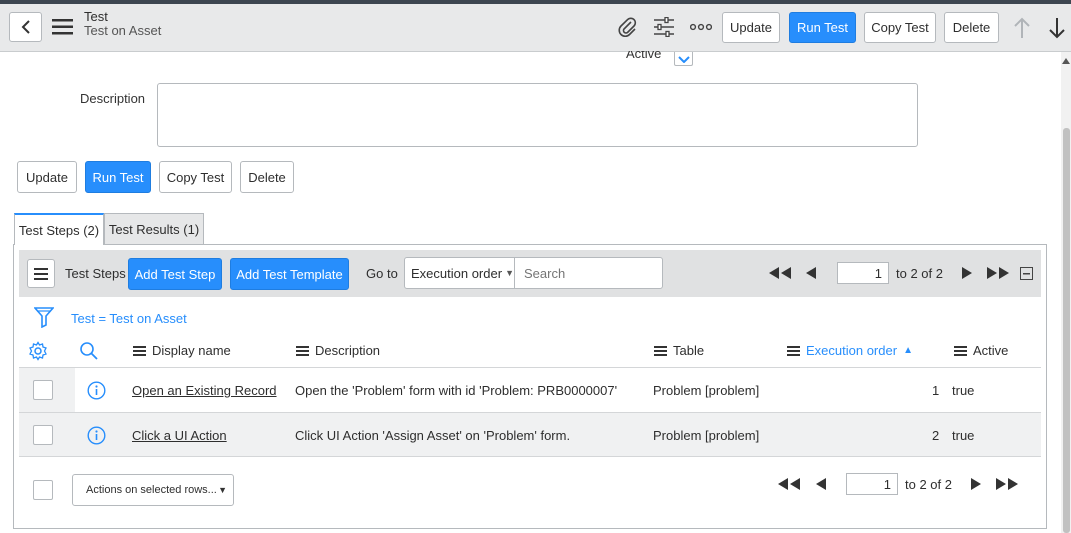  I want to click on active-label: Active, so click(644, 56).